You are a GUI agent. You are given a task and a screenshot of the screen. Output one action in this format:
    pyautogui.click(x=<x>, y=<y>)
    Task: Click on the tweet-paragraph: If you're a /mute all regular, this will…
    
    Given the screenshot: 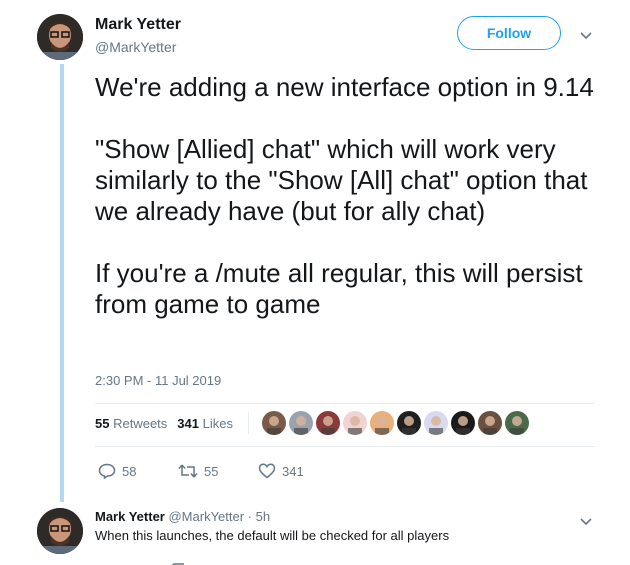 What is the action you would take?
    pyautogui.click(x=339, y=288)
    